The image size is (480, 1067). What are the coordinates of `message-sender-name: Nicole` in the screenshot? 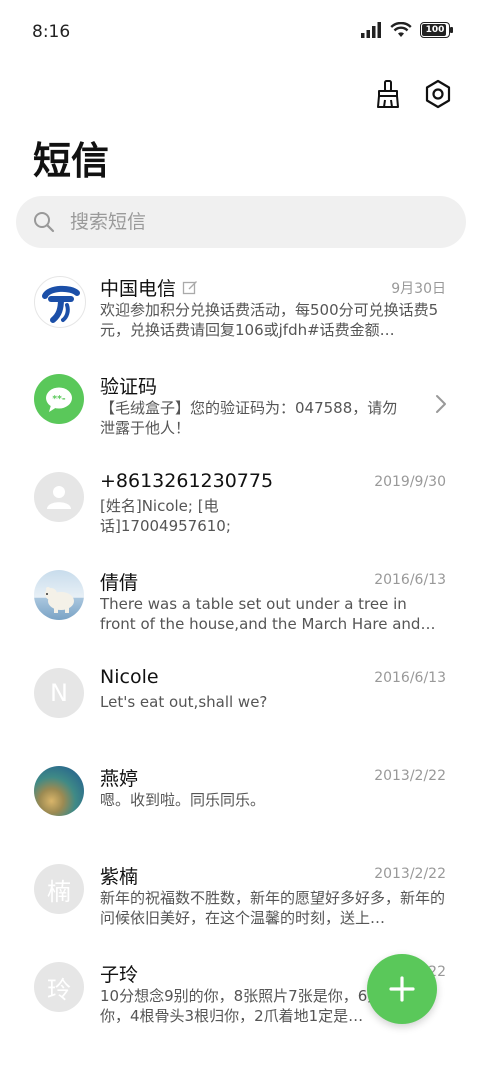 It's located at (129, 677).